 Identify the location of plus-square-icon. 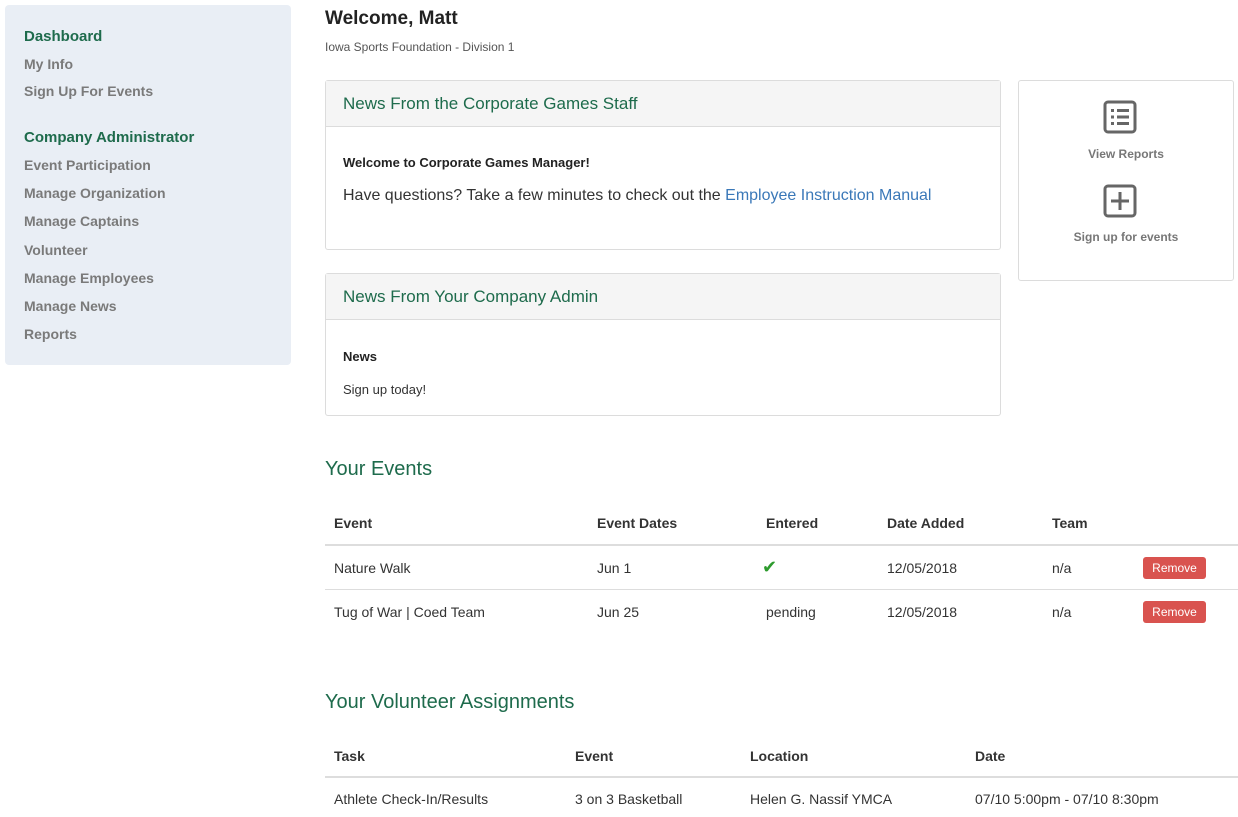
(1120, 201).